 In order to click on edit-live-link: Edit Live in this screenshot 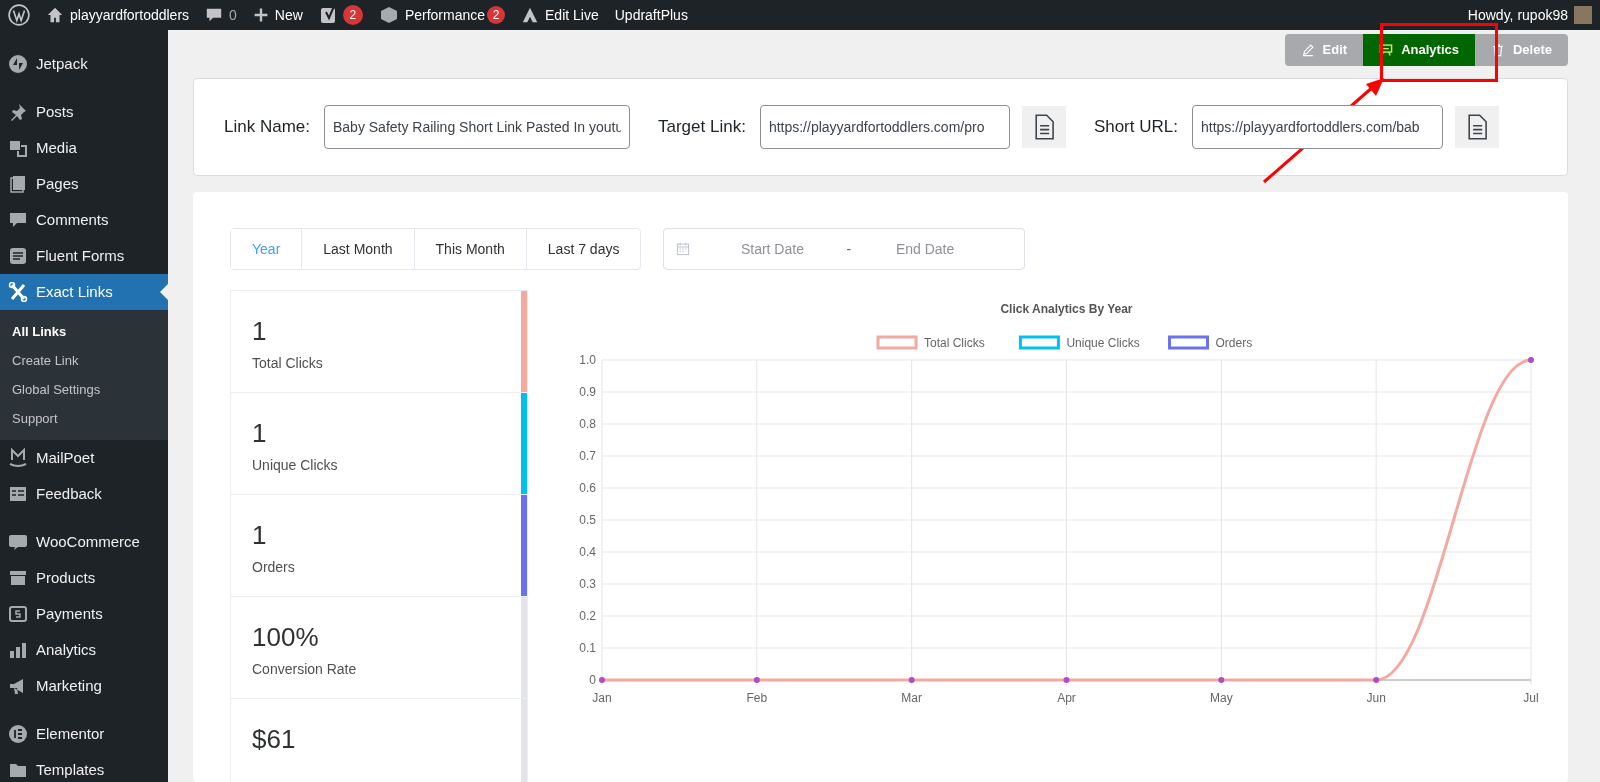, I will do `click(572, 15)`.